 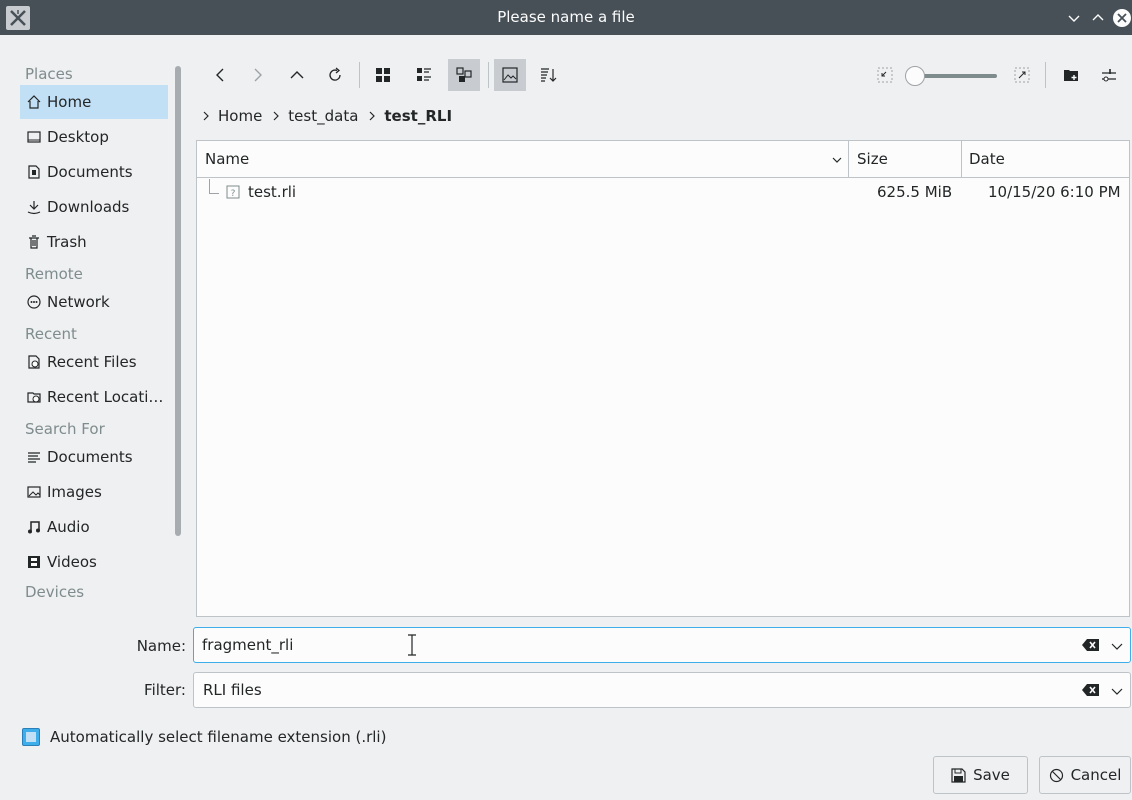 I want to click on column-size: Size, so click(x=872, y=159).